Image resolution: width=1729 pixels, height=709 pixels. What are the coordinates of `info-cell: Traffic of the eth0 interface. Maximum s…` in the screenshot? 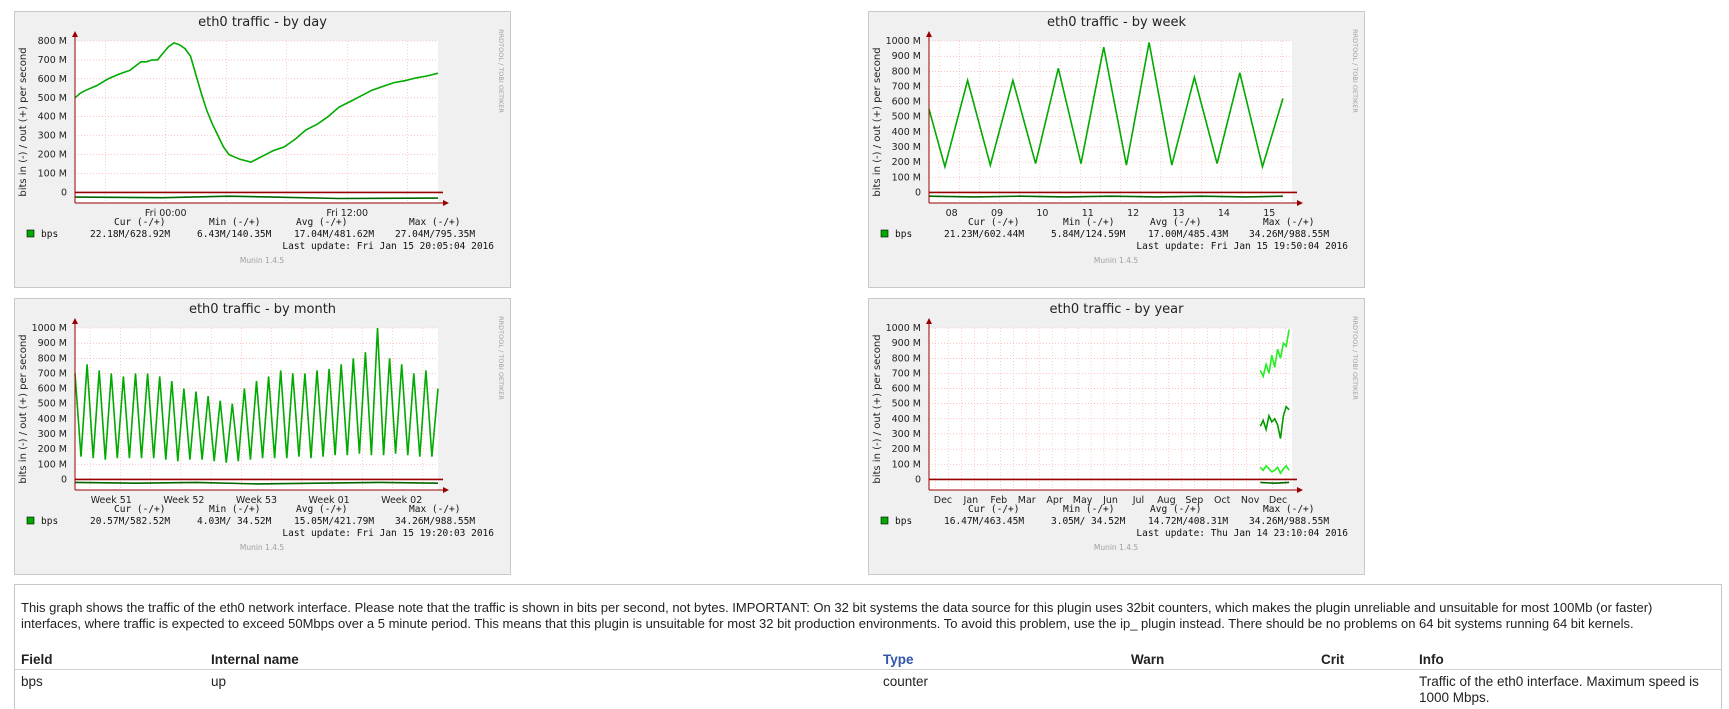 It's located at (1559, 689).